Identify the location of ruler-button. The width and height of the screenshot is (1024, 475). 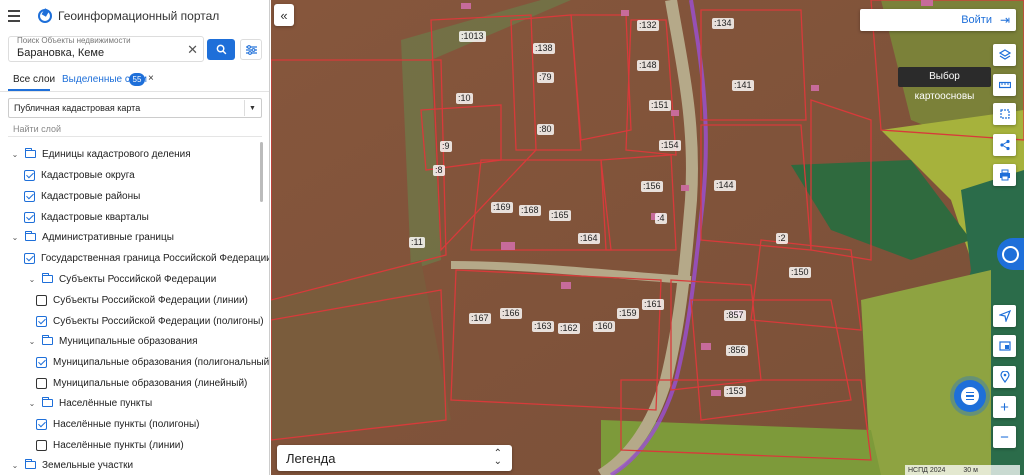
(1004, 85).